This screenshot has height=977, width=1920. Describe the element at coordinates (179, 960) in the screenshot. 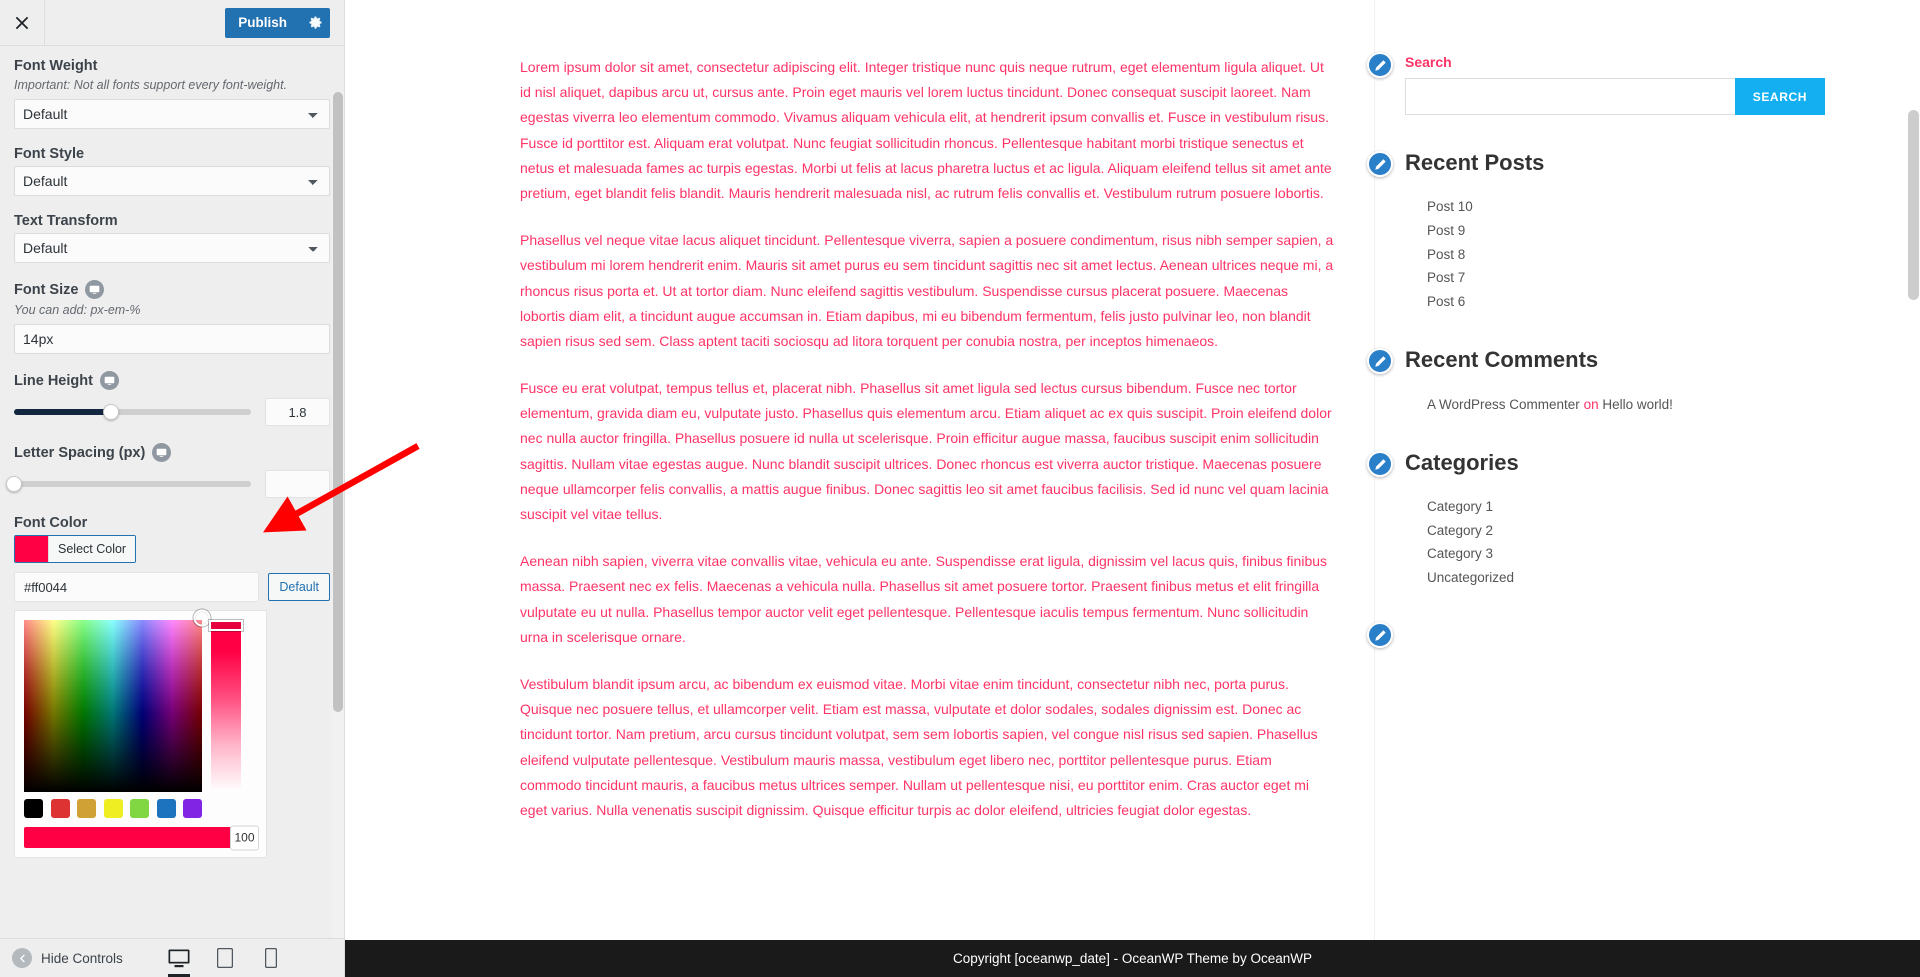

I see `device-desktop-button` at that location.